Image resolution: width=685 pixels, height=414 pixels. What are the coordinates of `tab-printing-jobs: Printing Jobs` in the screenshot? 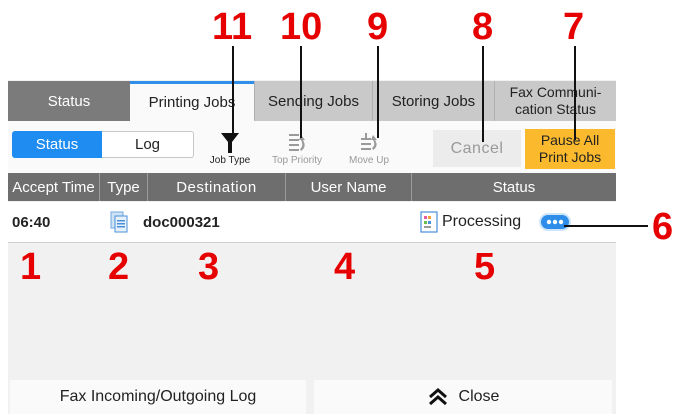 It's located at (192, 101).